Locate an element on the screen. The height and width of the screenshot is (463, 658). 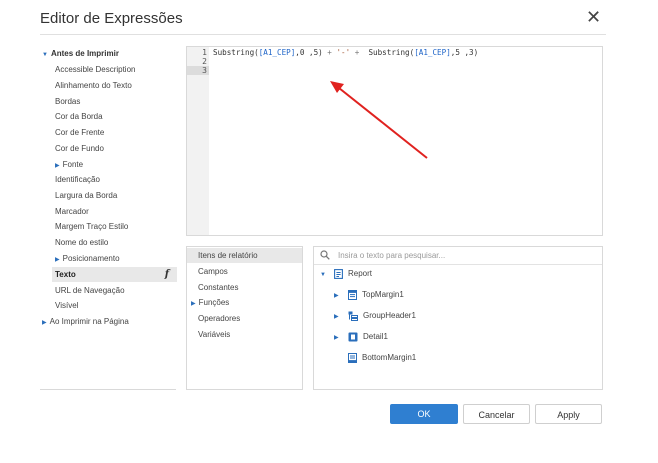
tree-item: Visível is located at coordinates (66, 305).